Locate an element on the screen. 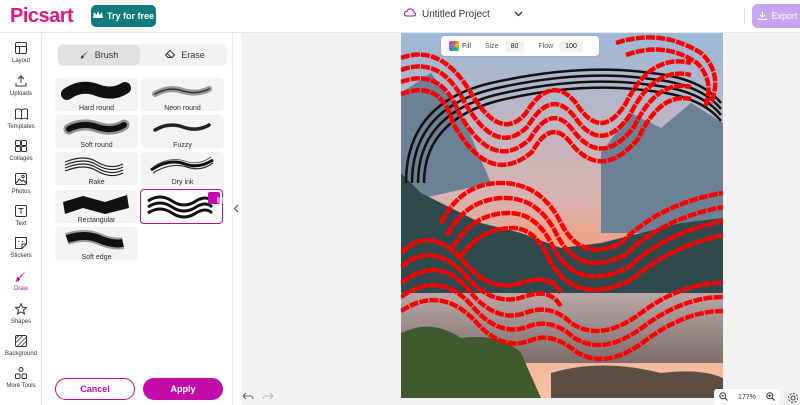 This screenshot has height=405, width=800. brush-soft-round: Soft round is located at coordinates (96, 132).